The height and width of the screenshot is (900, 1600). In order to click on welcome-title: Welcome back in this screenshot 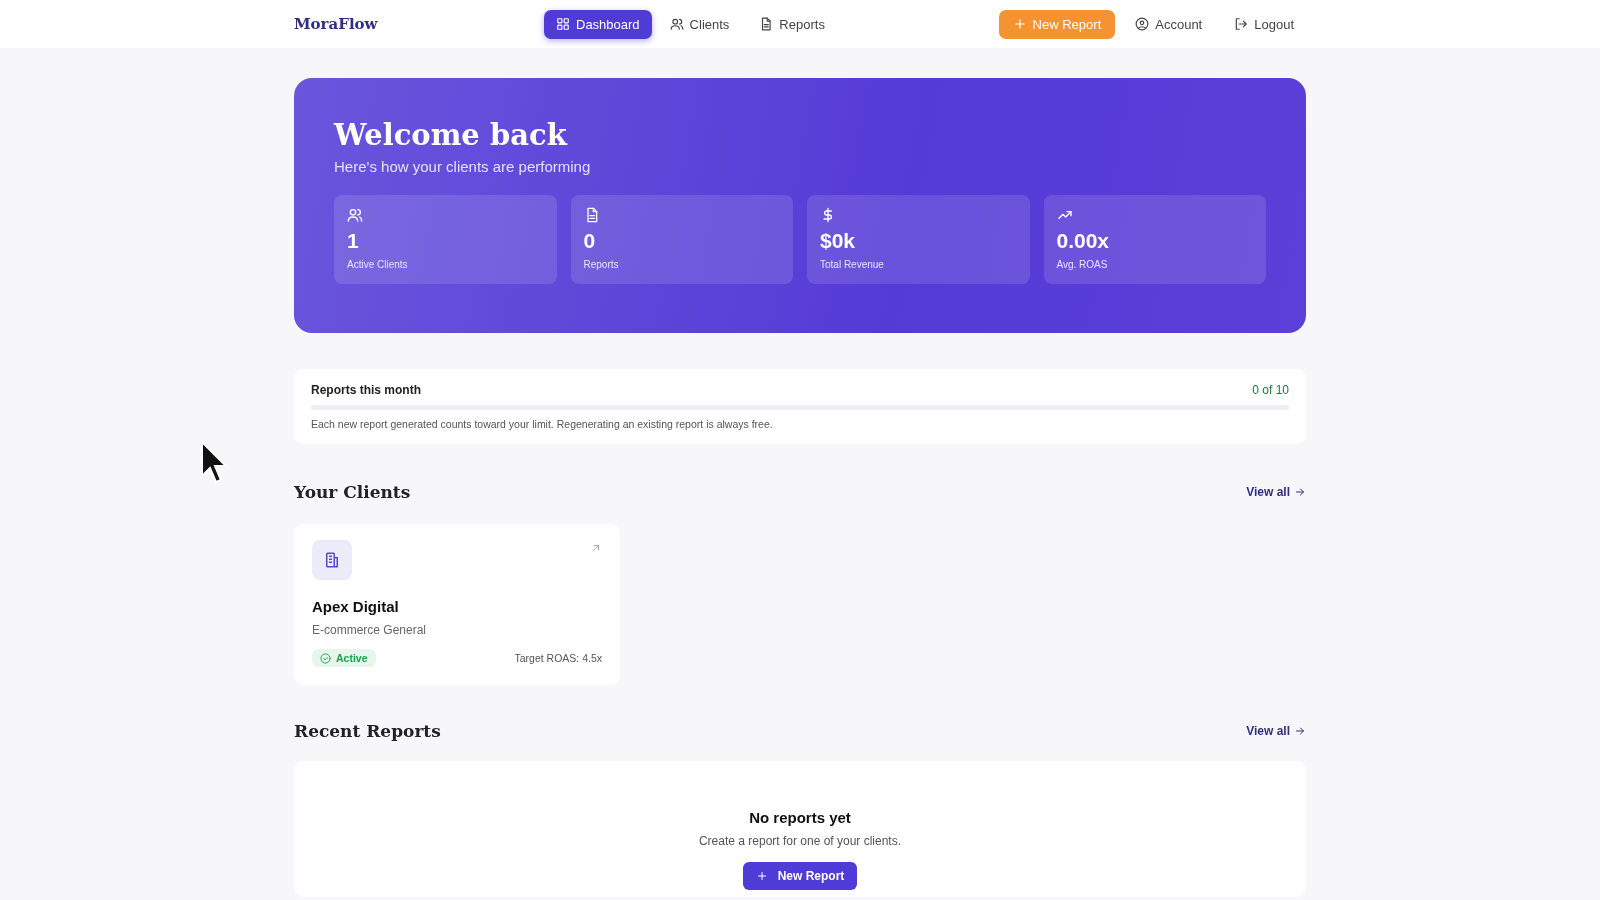, I will do `click(451, 135)`.